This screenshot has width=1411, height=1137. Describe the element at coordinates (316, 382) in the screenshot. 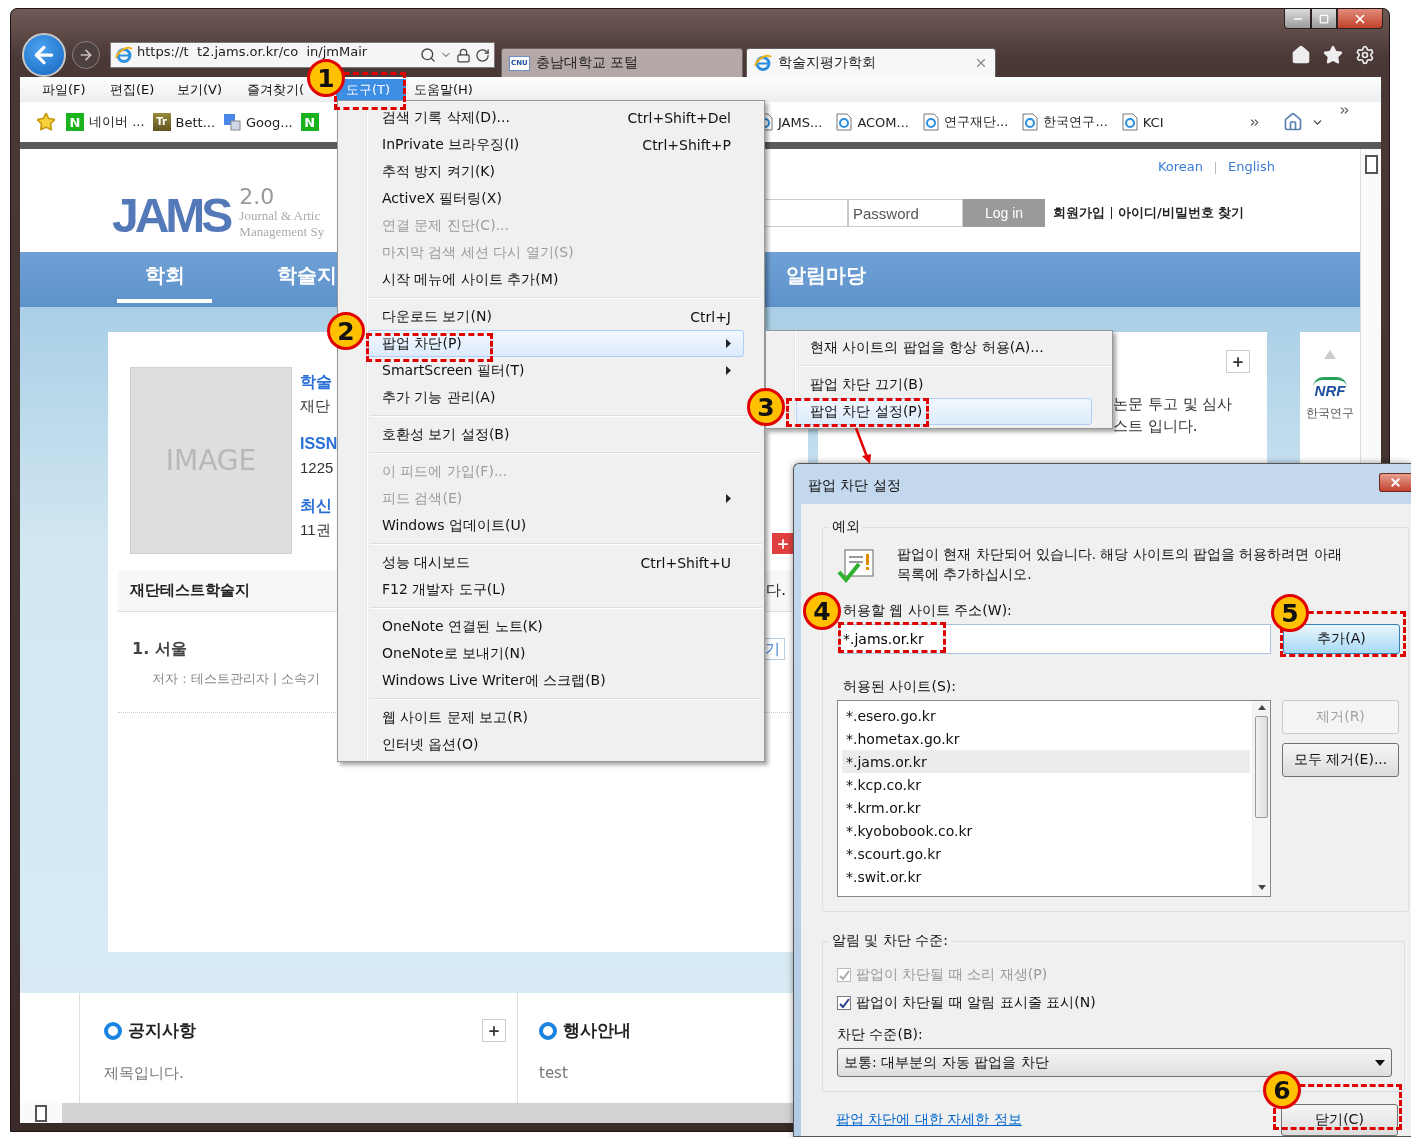

I see `info-heading: 학술` at that location.